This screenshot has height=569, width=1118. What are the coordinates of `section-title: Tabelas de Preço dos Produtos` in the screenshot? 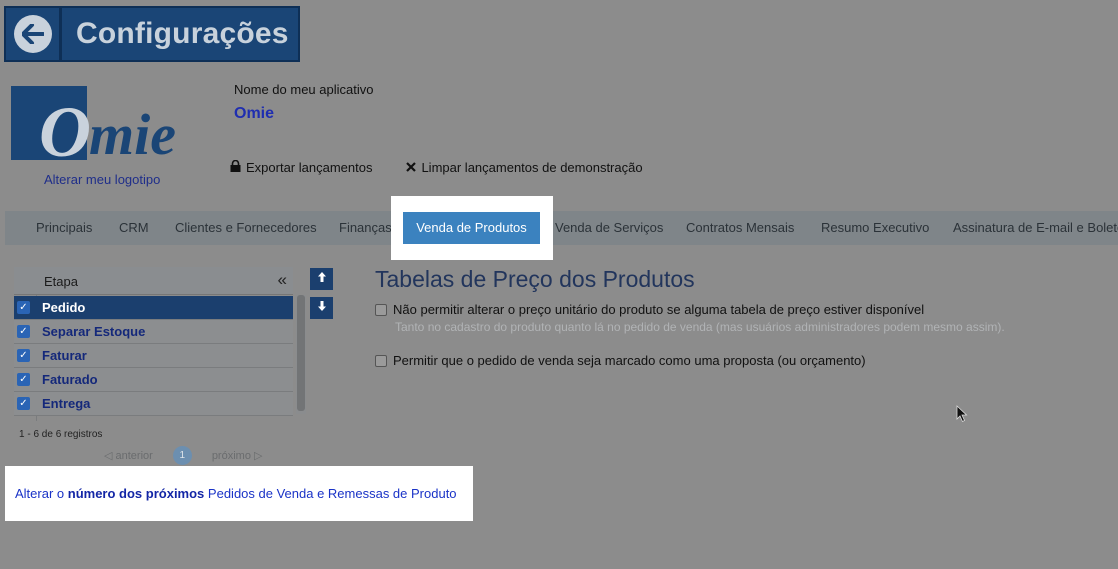 It's located at (535, 279).